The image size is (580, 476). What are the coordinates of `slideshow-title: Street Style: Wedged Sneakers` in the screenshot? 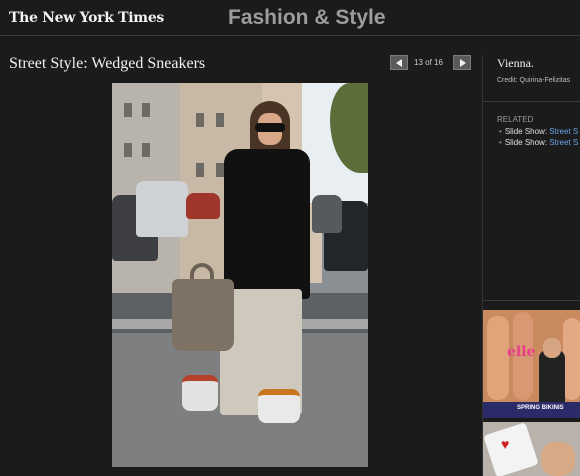 It's located at (107, 63).